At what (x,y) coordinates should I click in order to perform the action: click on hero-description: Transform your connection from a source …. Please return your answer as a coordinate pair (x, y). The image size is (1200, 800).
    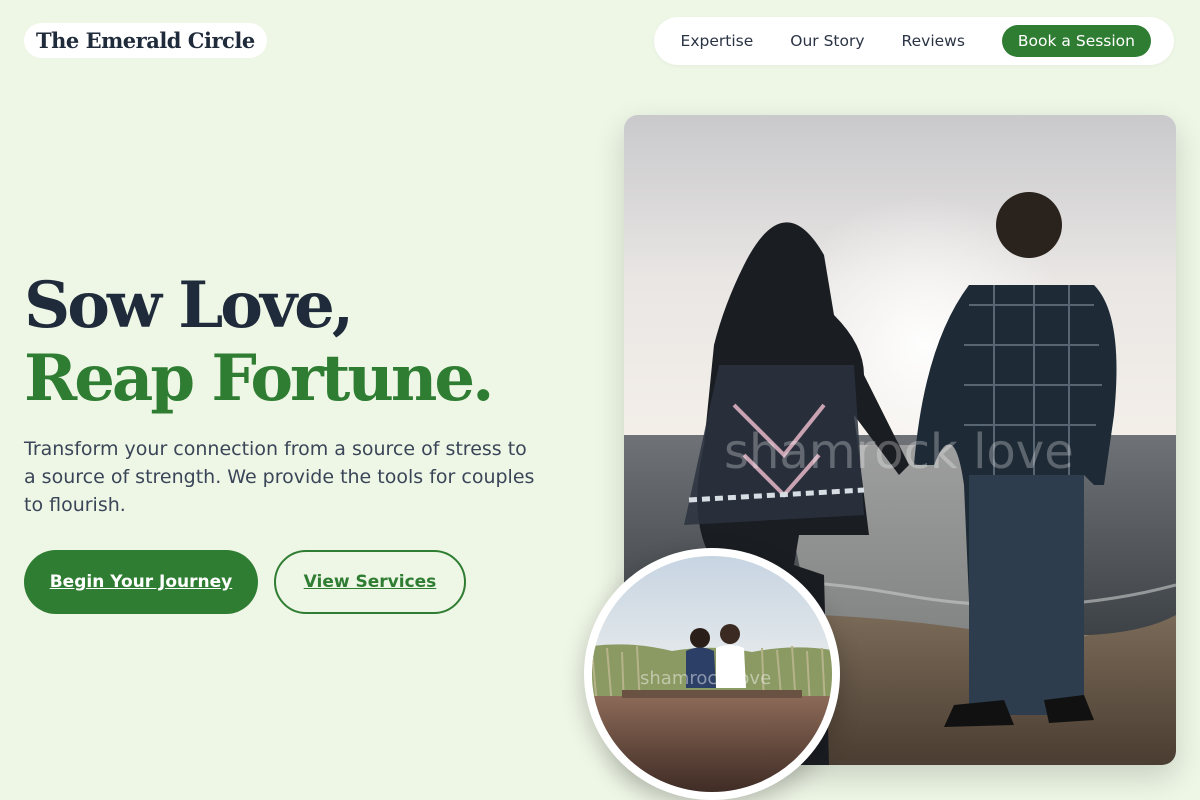
    Looking at the image, I should click on (279, 477).